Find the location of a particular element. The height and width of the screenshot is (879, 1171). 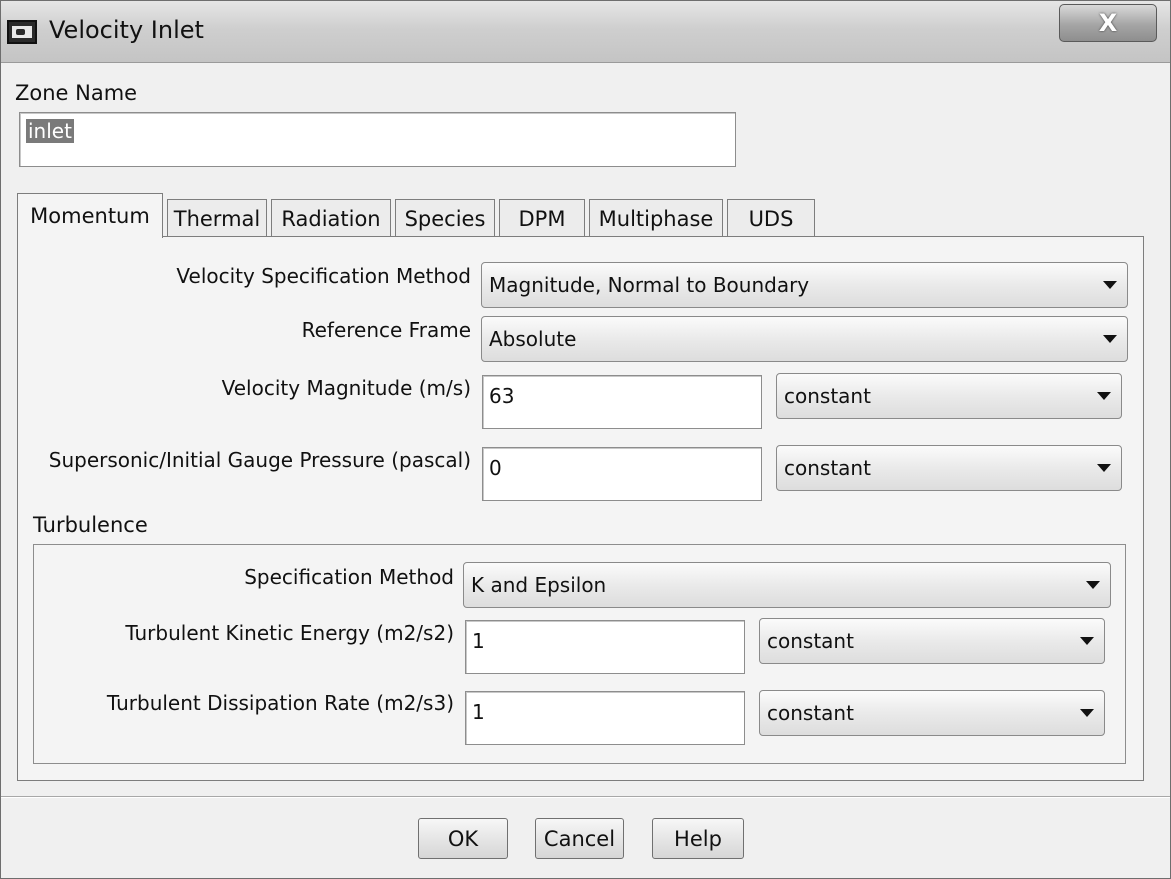

dissipation-rate-label: Turbulent Dissipation Rate (m2/s3) is located at coordinates (280, 703).